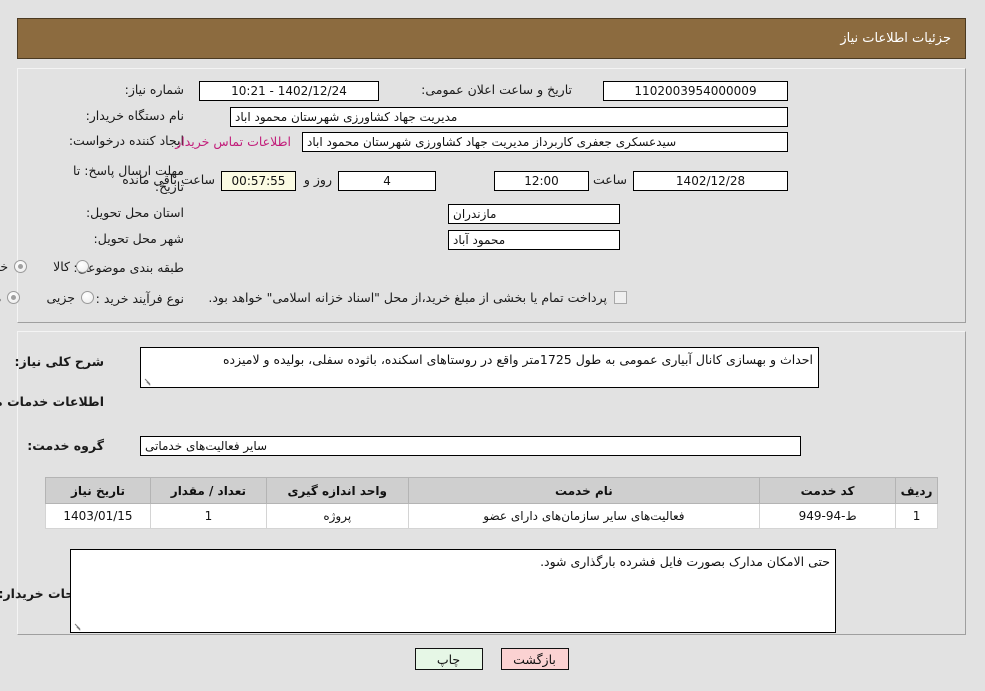  I want to click on service-group-label-wrap: گروه خدمت:, so click(66, 445).